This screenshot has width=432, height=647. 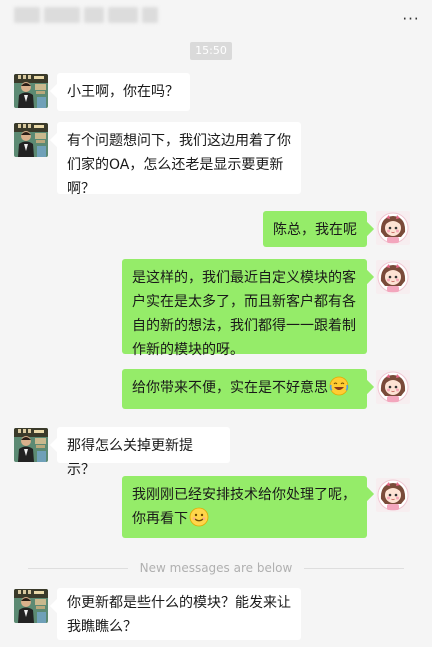 I want to click on message-timestamp: 15:50, so click(x=211, y=51).